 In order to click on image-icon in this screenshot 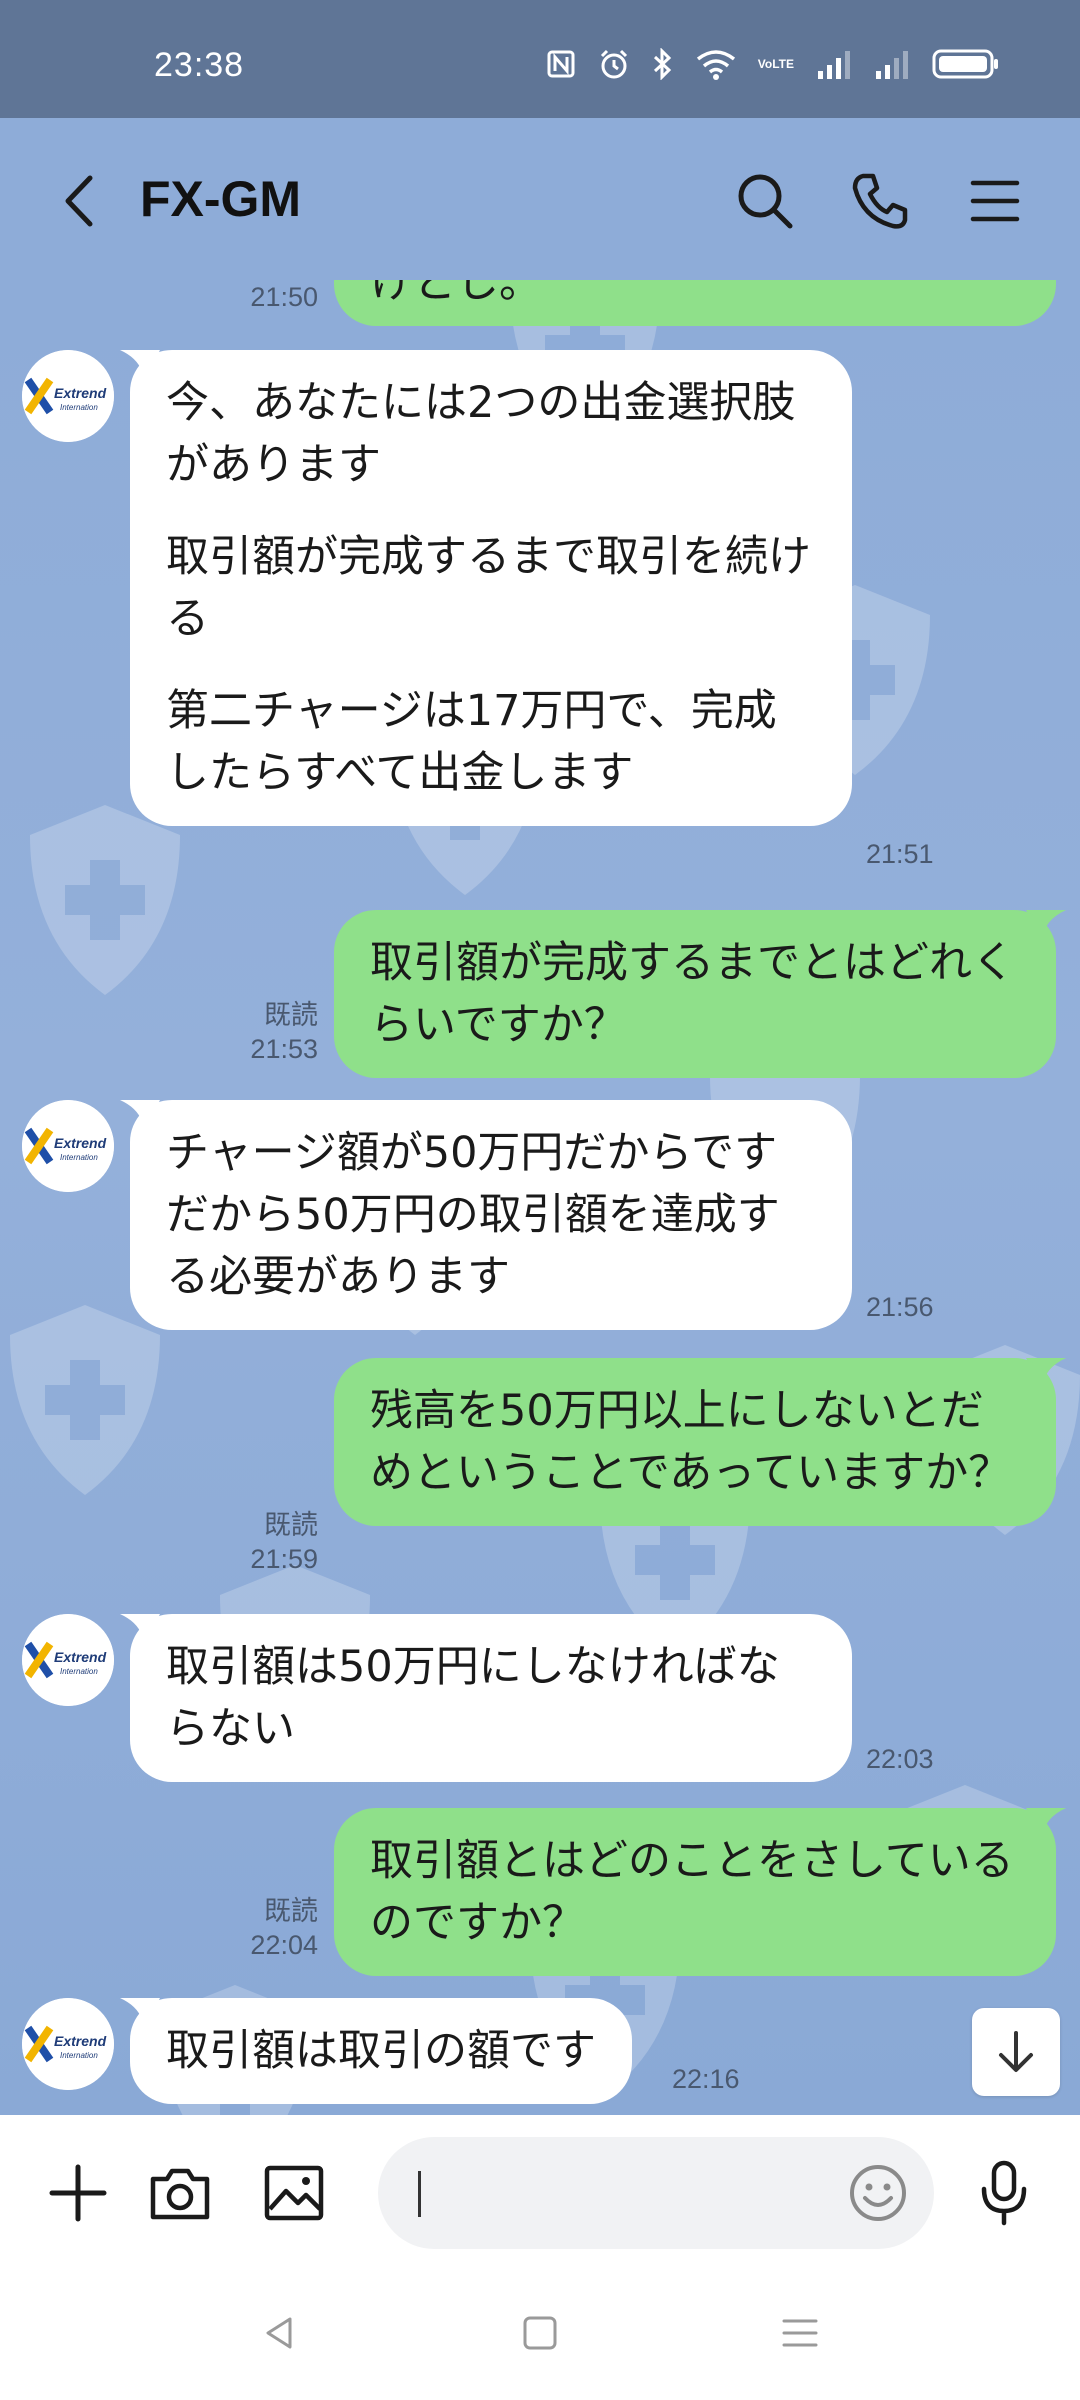, I will do `click(294, 2193)`.